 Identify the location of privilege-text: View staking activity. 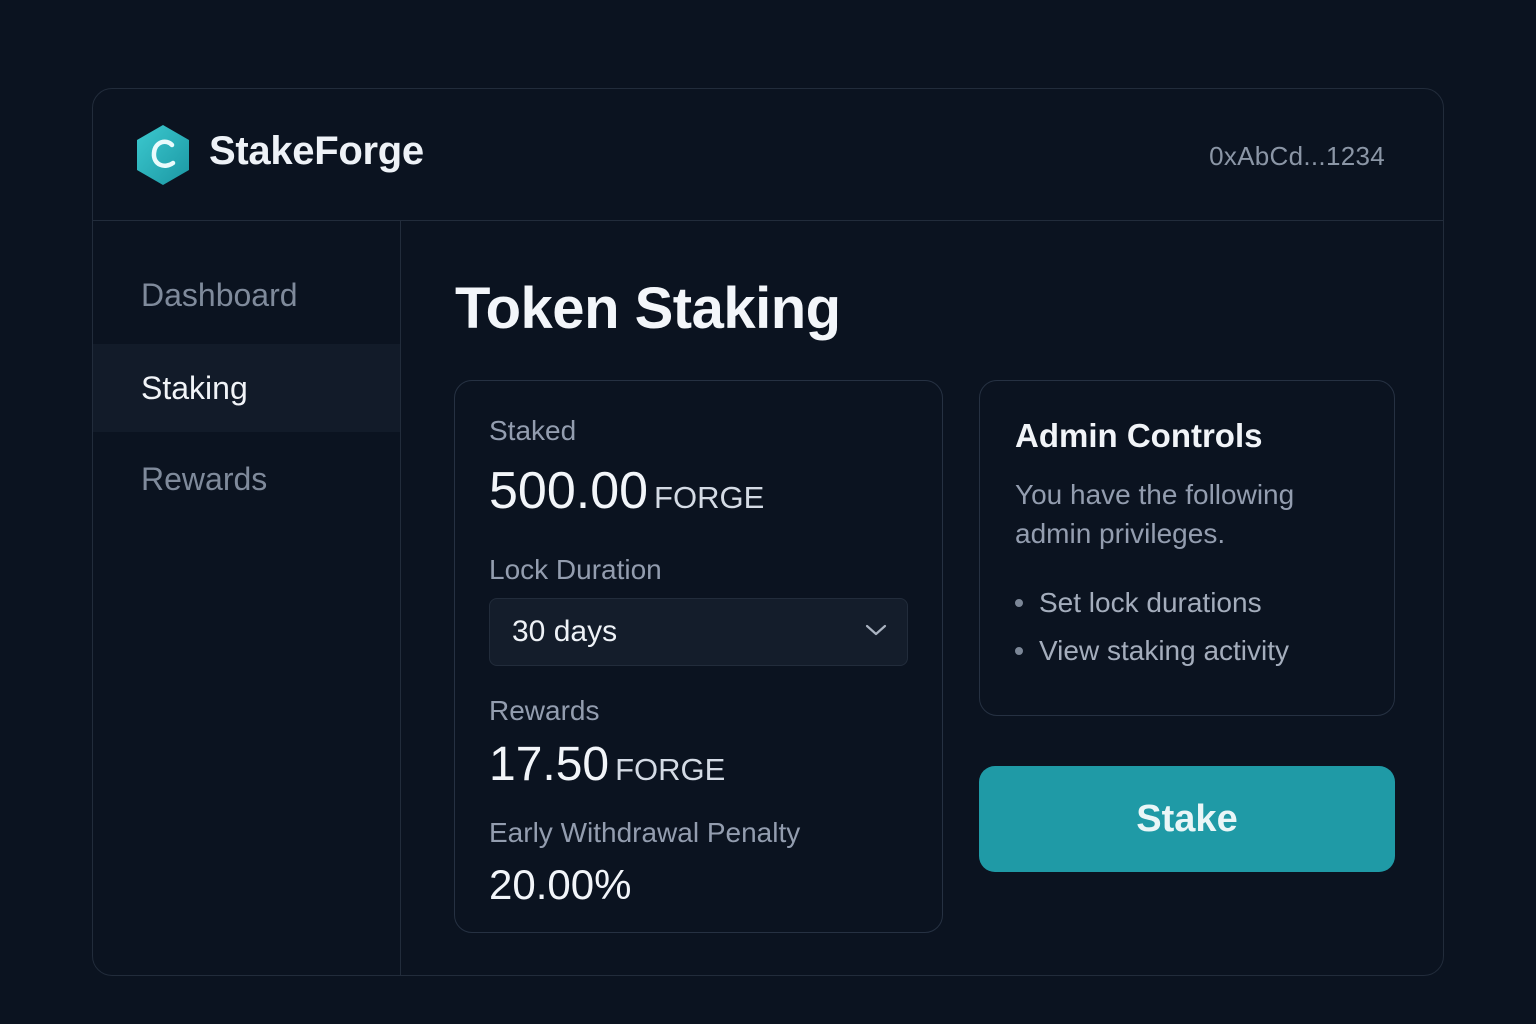
(1164, 650).